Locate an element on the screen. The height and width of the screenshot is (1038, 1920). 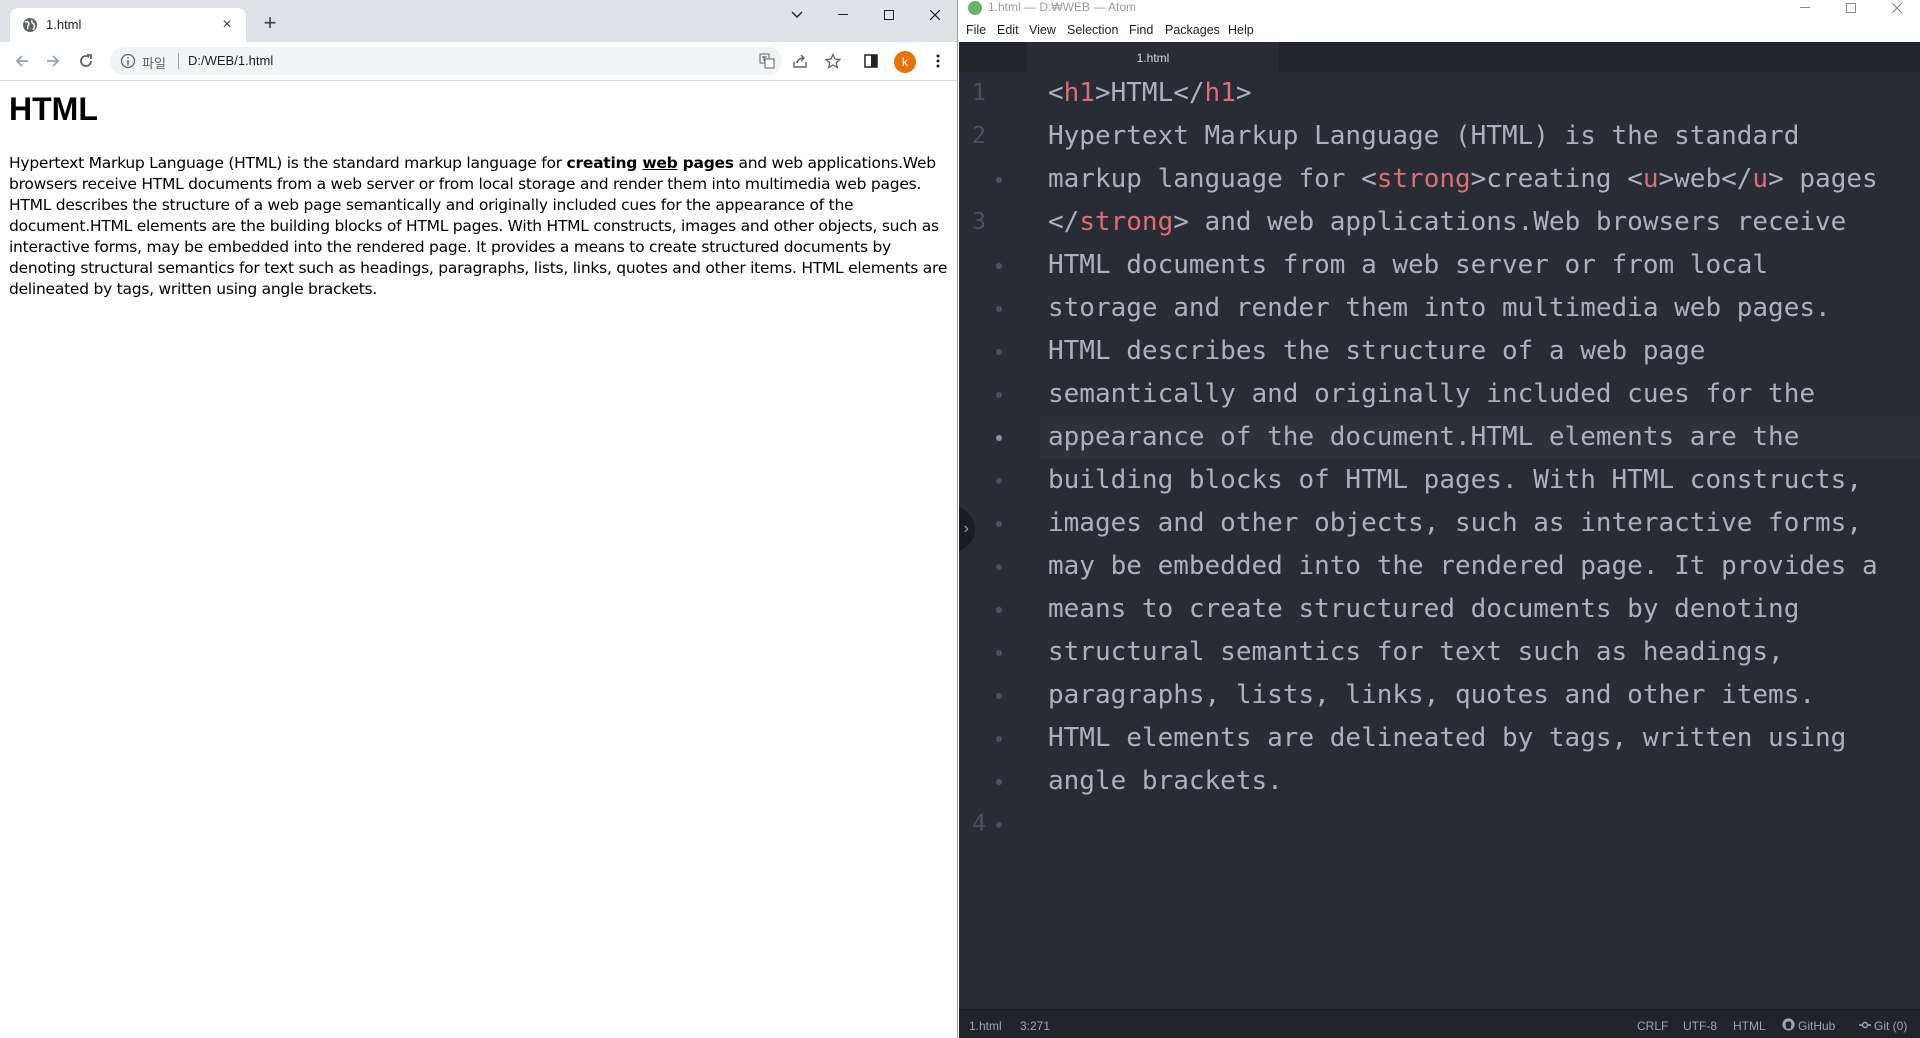
menu-find: Find is located at coordinates (1141, 30).